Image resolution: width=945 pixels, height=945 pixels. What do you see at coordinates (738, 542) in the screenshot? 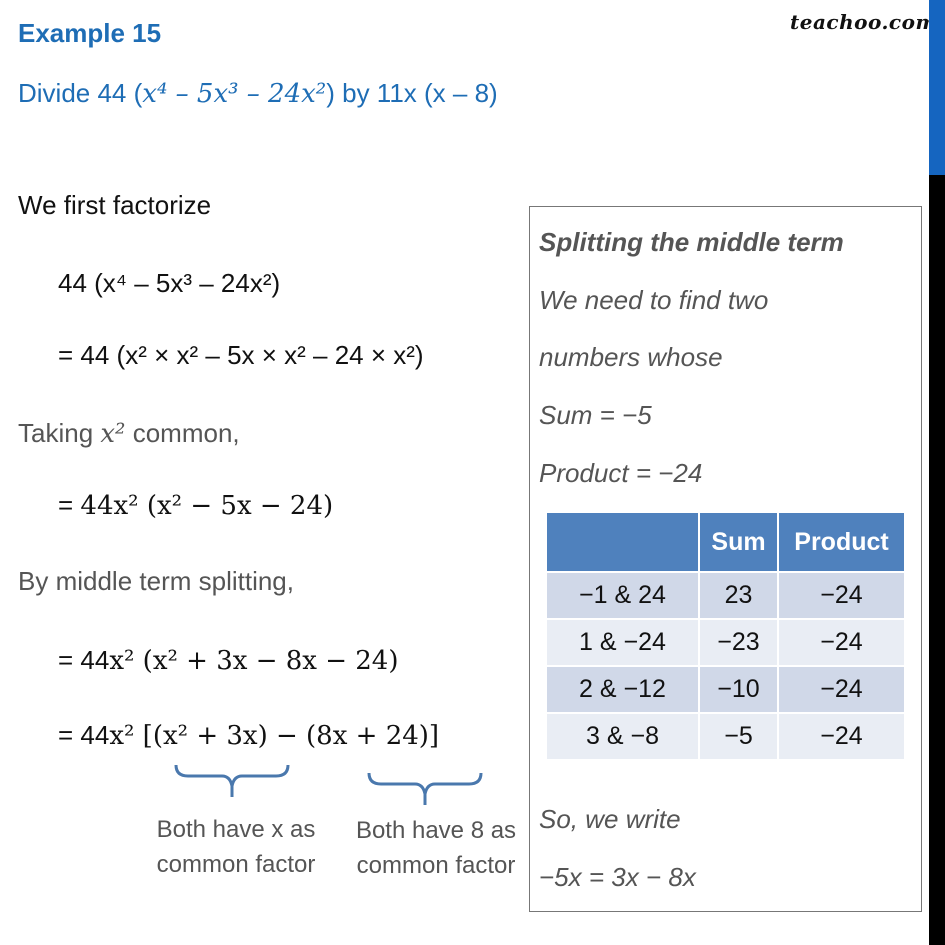
I see `table-header-sum: Sum` at bounding box center [738, 542].